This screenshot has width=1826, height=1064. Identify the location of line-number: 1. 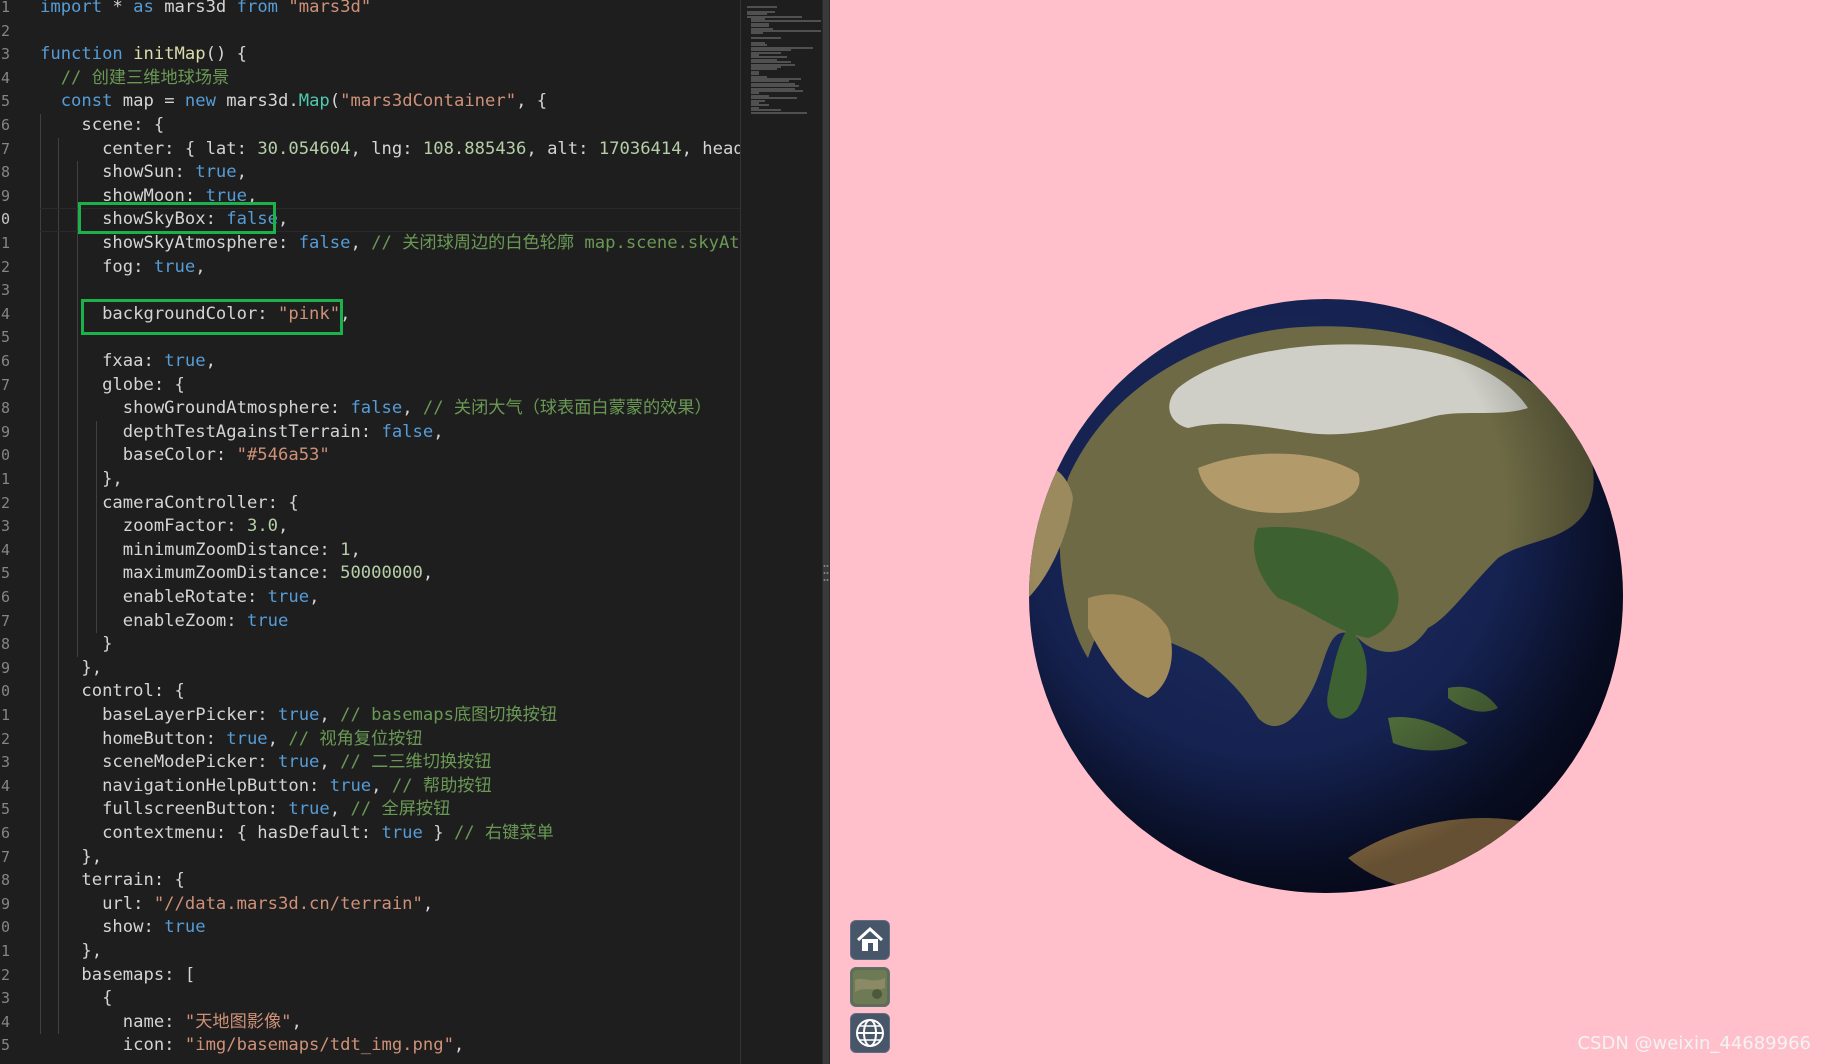
(5, 715).